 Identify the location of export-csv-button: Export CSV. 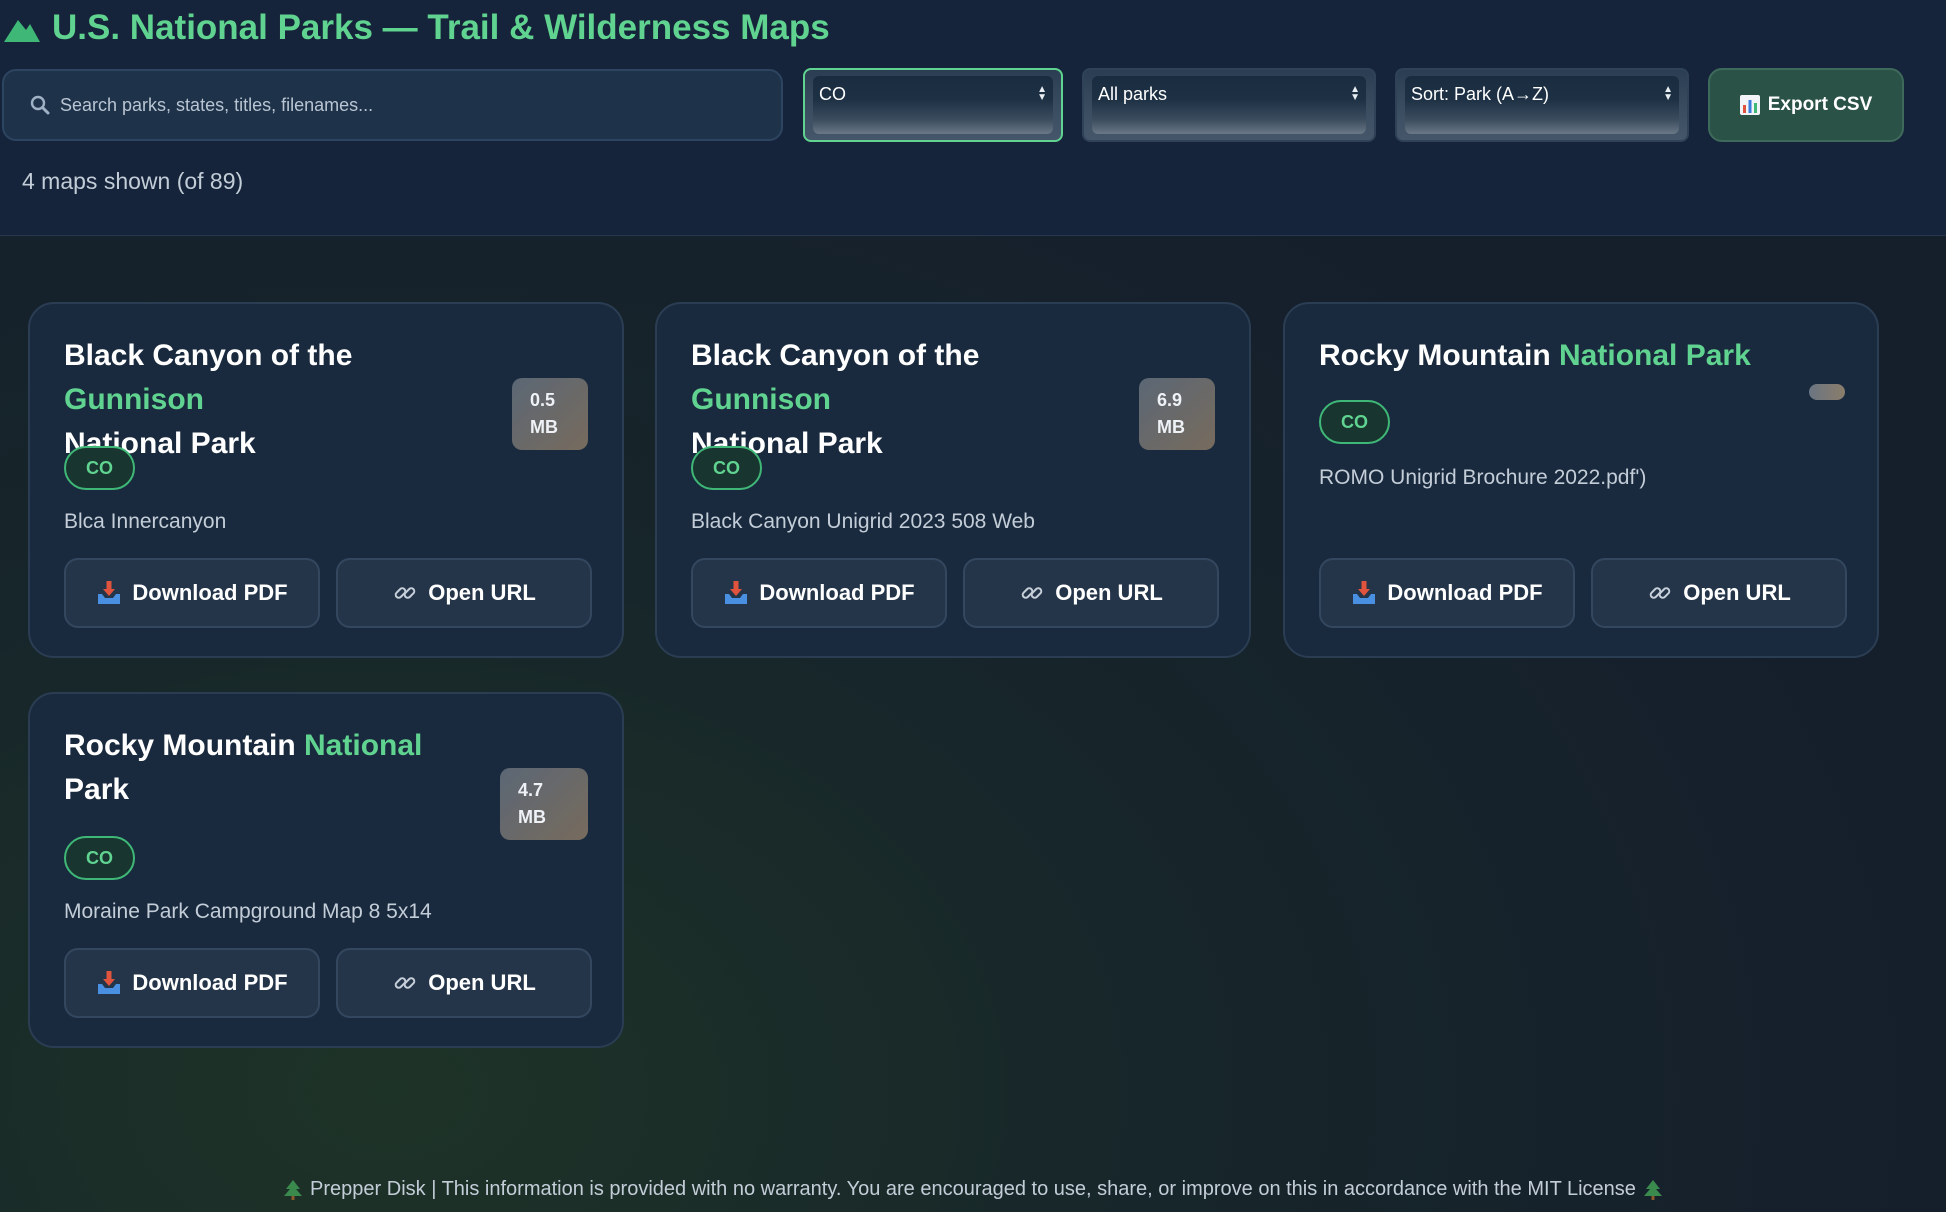
(1806, 105).